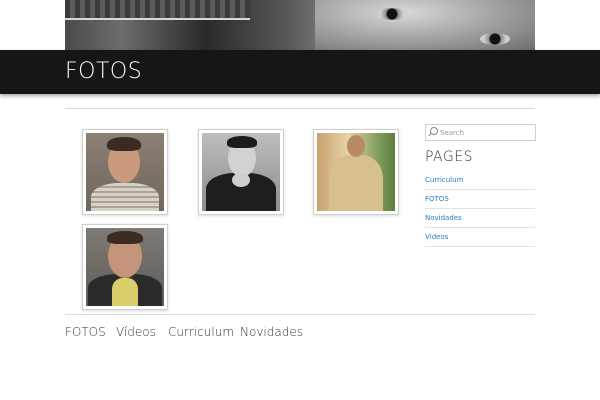 The image size is (600, 400). Describe the element at coordinates (136, 332) in the screenshot. I see `footer-link-videos: Vídeos` at that location.